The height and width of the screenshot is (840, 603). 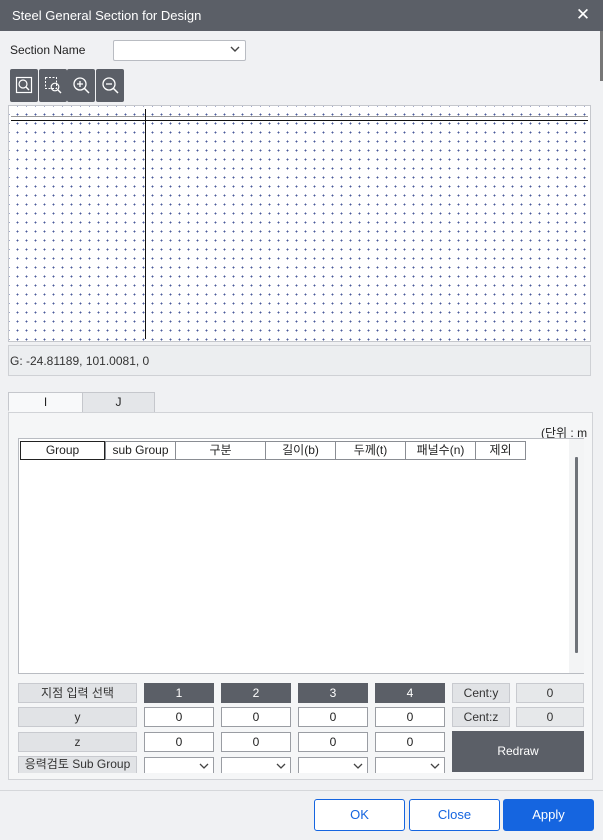 What do you see at coordinates (481, 717) in the screenshot?
I see `cent-z-label: Cent:z` at bounding box center [481, 717].